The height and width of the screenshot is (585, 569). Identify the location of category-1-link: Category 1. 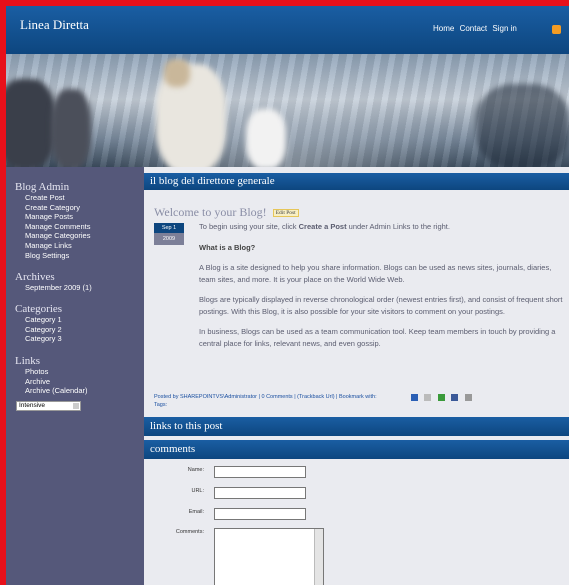
(84, 320).